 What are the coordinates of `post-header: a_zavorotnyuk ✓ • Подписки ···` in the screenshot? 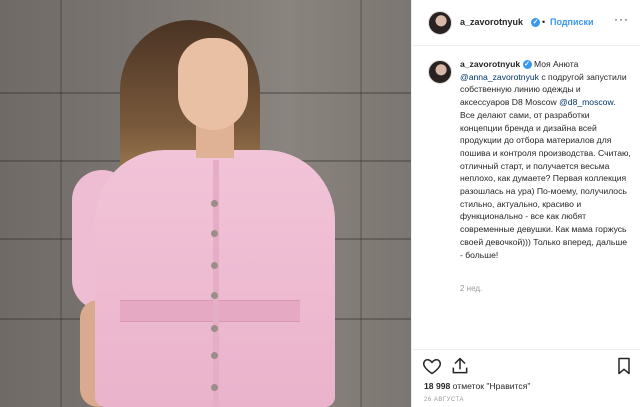 It's located at (526, 23).